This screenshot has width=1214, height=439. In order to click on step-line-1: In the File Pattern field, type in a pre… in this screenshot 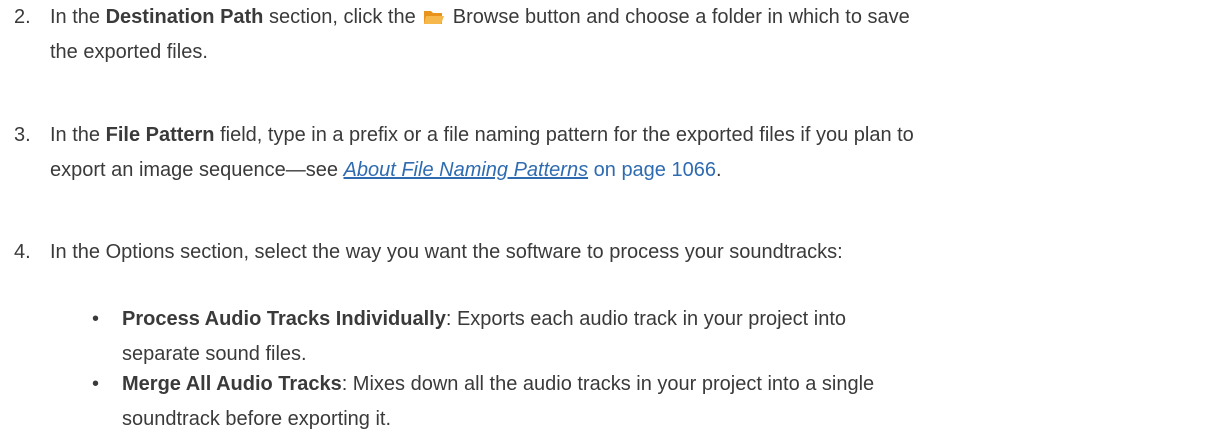, I will do `click(625, 135)`.